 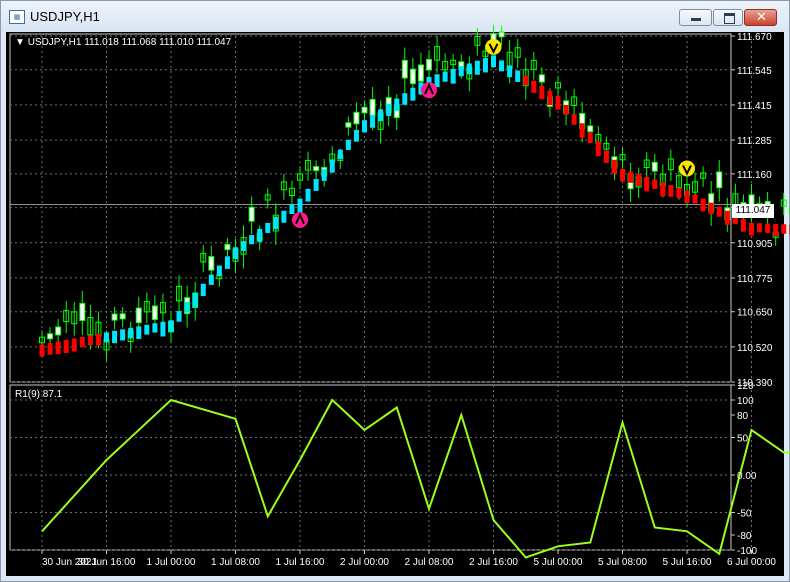 What do you see at coordinates (744, 536) in the screenshot?
I see `indicator-label: -80` at bounding box center [744, 536].